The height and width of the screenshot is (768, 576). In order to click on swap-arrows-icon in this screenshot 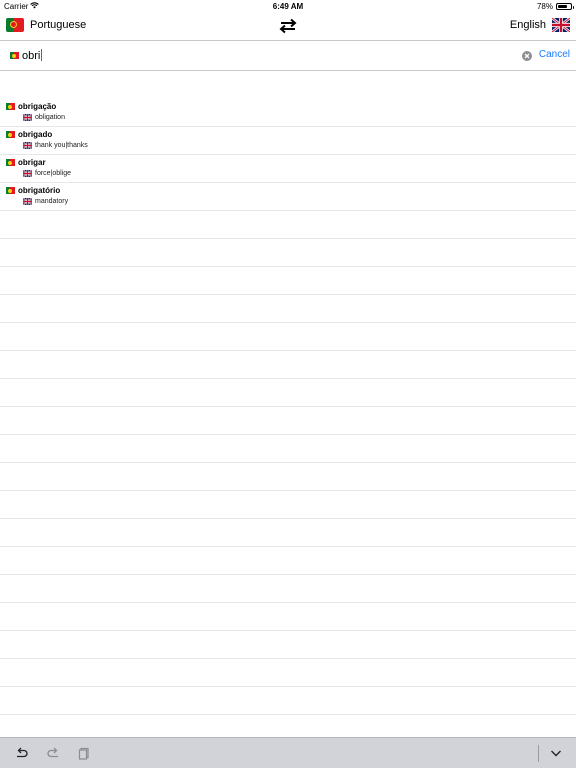, I will do `click(288, 28)`.